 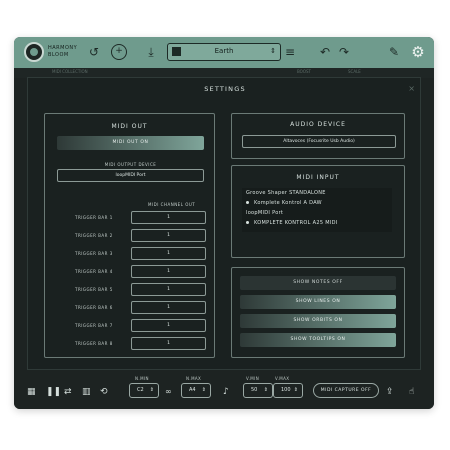 I want to click on trigger-bar-label: TRIGGER BAR 4, so click(x=94, y=271).